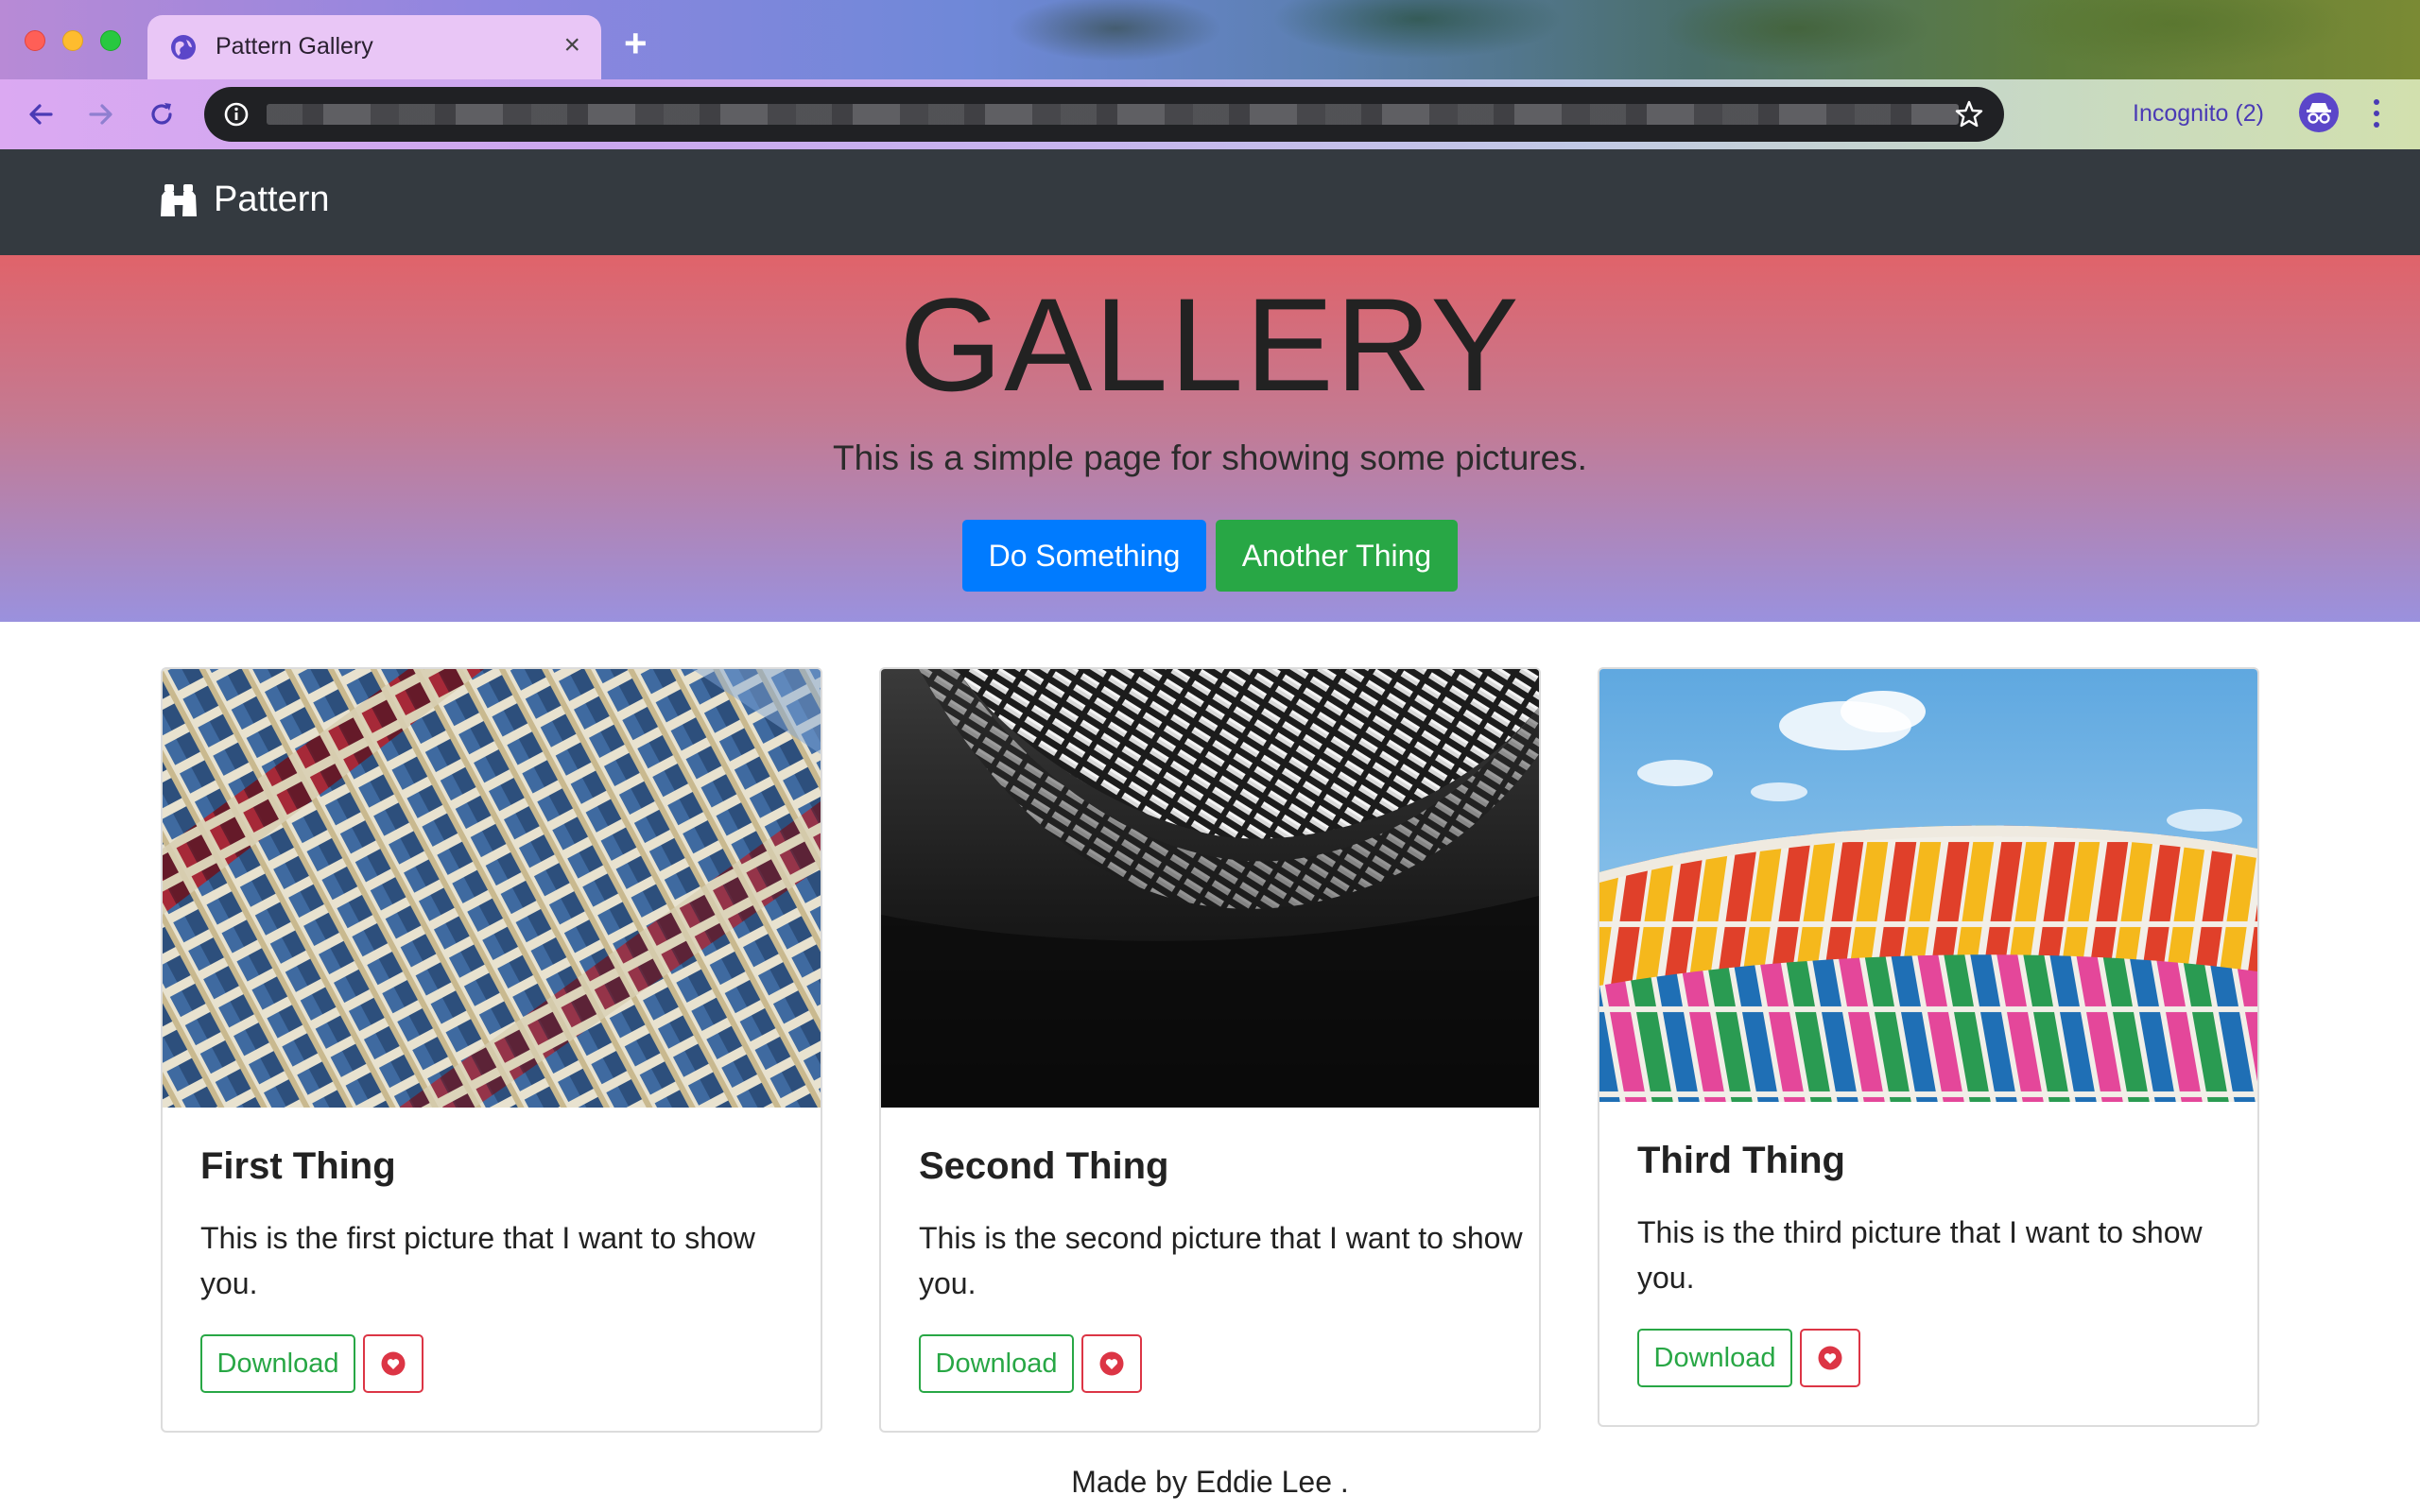  What do you see at coordinates (1210, 39) in the screenshot?
I see `browser-tab-strip: Pattern Gallery × +` at bounding box center [1210, 39].